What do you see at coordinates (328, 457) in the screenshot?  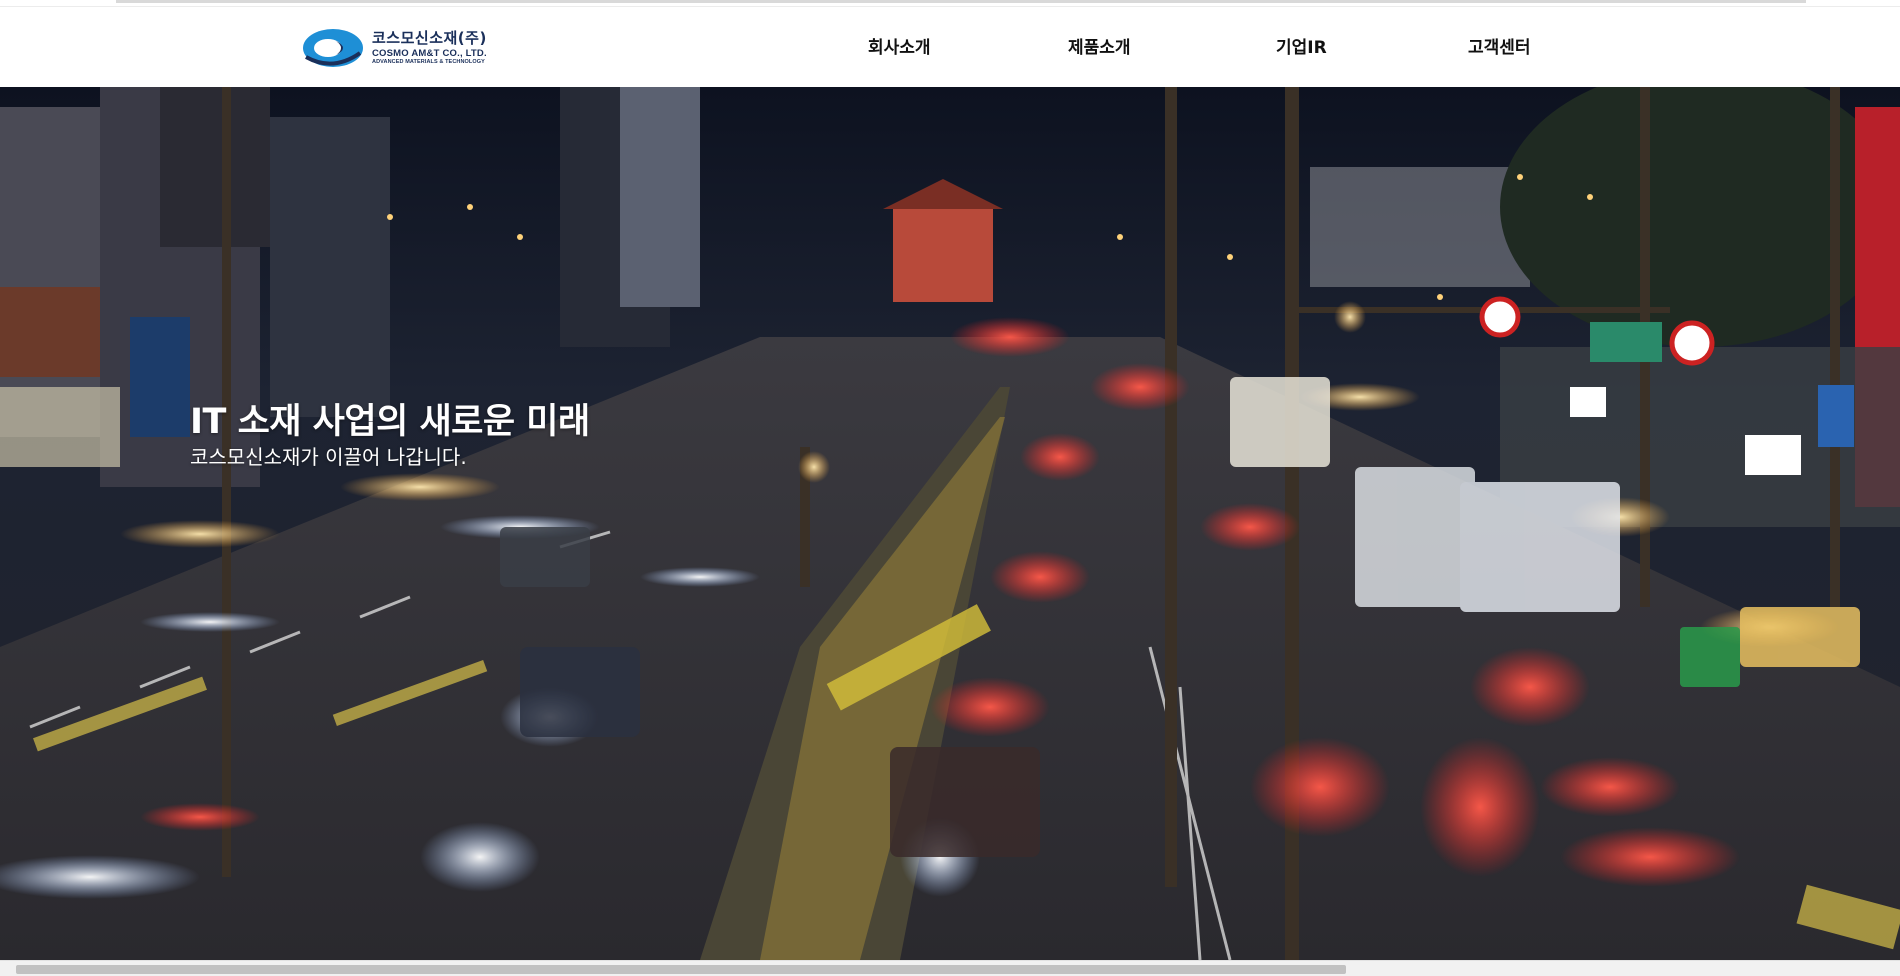 I see `hero-subtitle: 코스모신소재가 이끌어 나갑니다.` at bounding box center [328, 457].